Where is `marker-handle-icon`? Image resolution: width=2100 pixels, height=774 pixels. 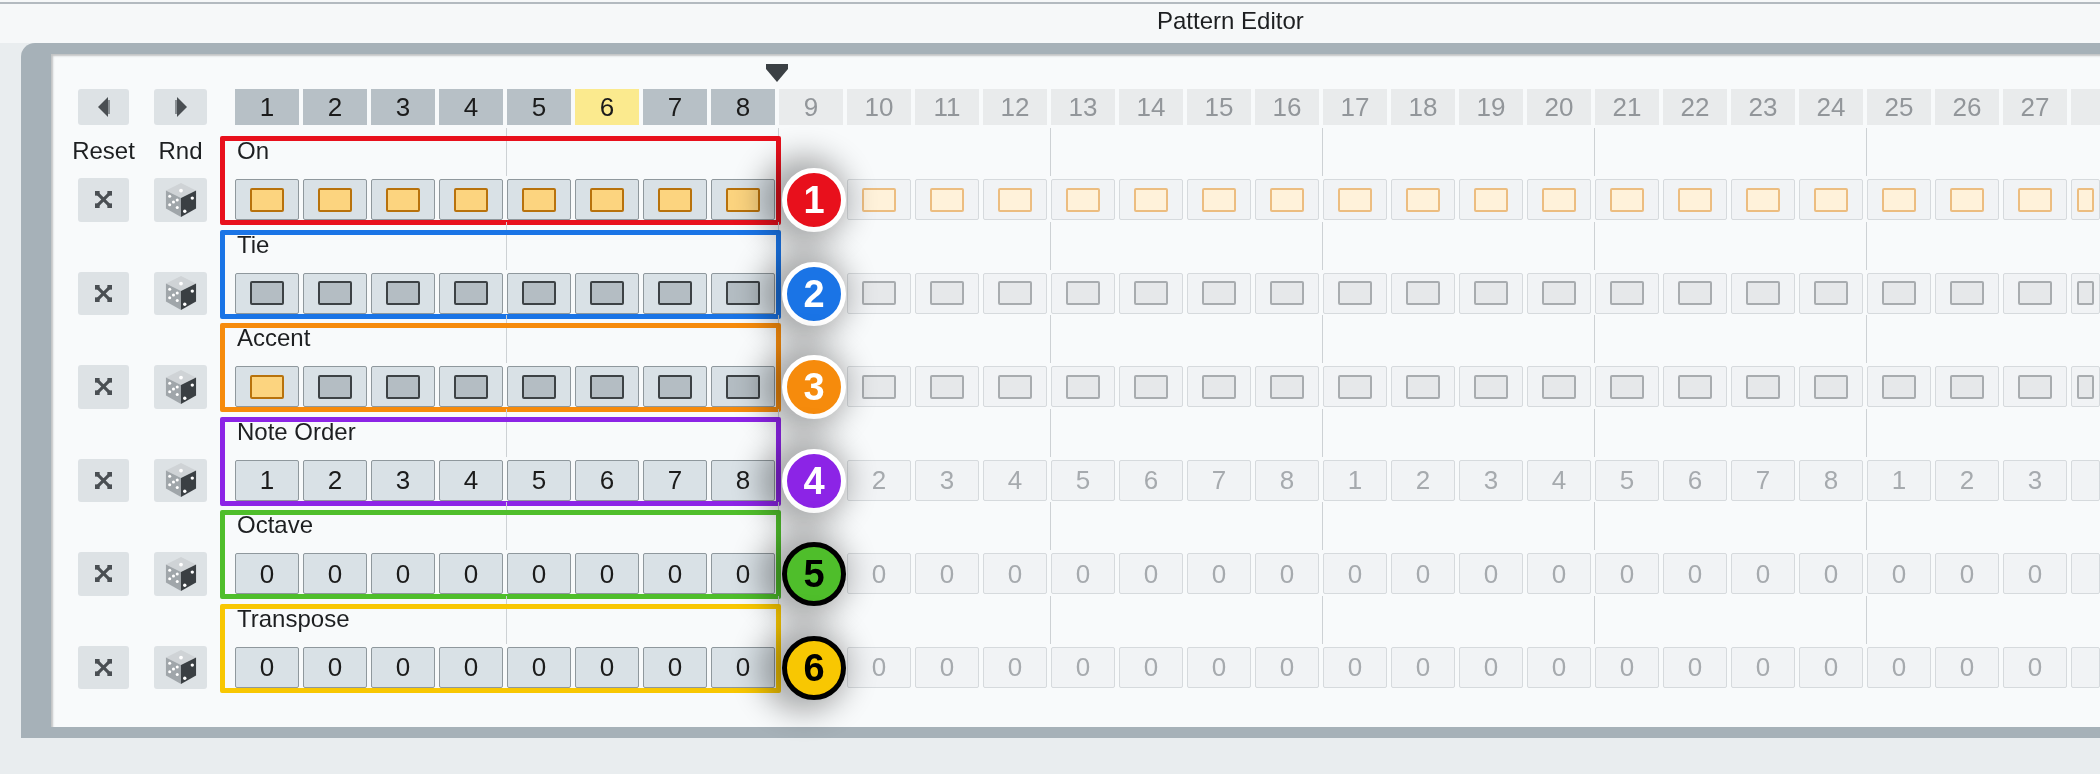
marker-handle-icon is located at coordinates (777, 73).